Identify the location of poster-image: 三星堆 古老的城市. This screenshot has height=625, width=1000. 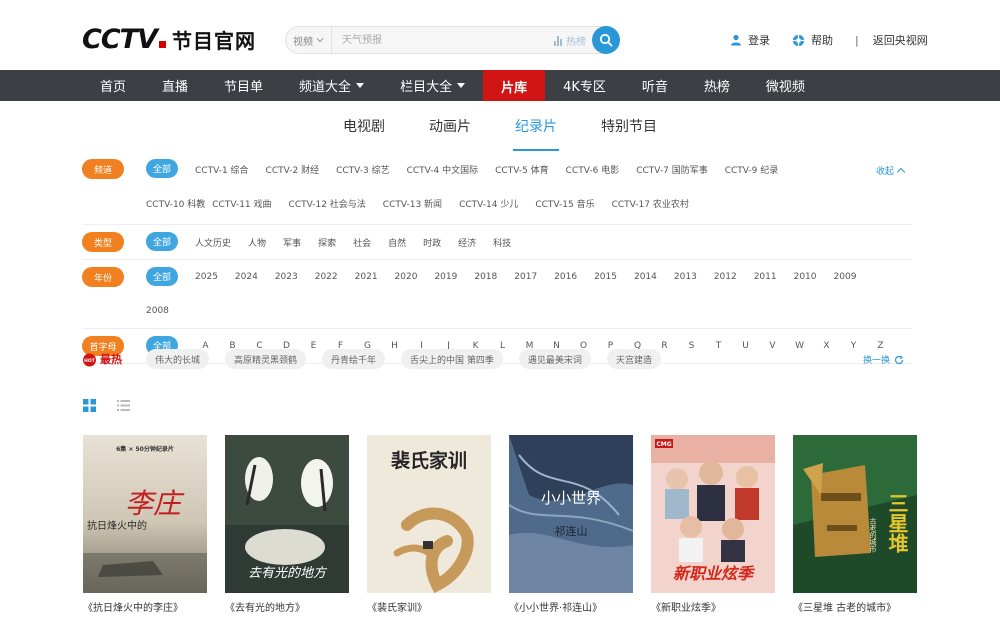
(855, 514).